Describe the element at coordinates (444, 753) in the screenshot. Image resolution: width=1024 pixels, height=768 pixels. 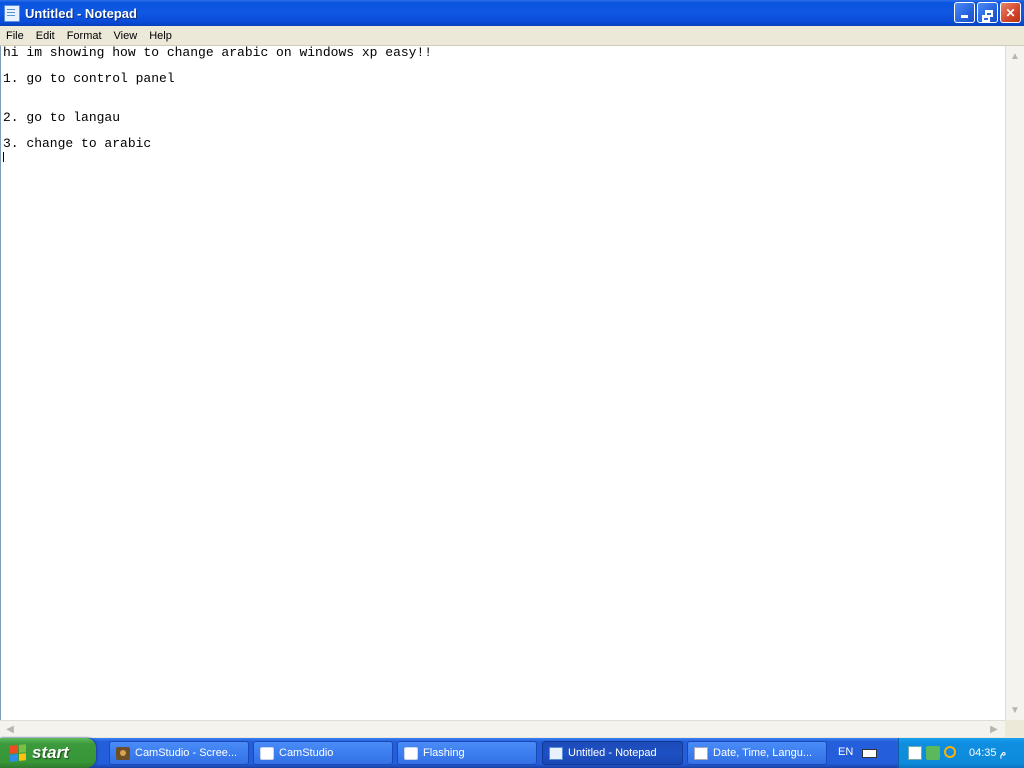
I see `taskbar-button-label: Flashing` at that location.